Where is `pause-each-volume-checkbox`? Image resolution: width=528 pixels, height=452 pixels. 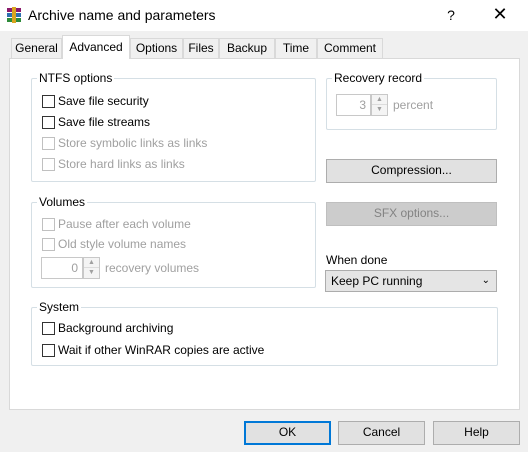 pause-each-volume-checkbox is located at coordinates (48, 224).